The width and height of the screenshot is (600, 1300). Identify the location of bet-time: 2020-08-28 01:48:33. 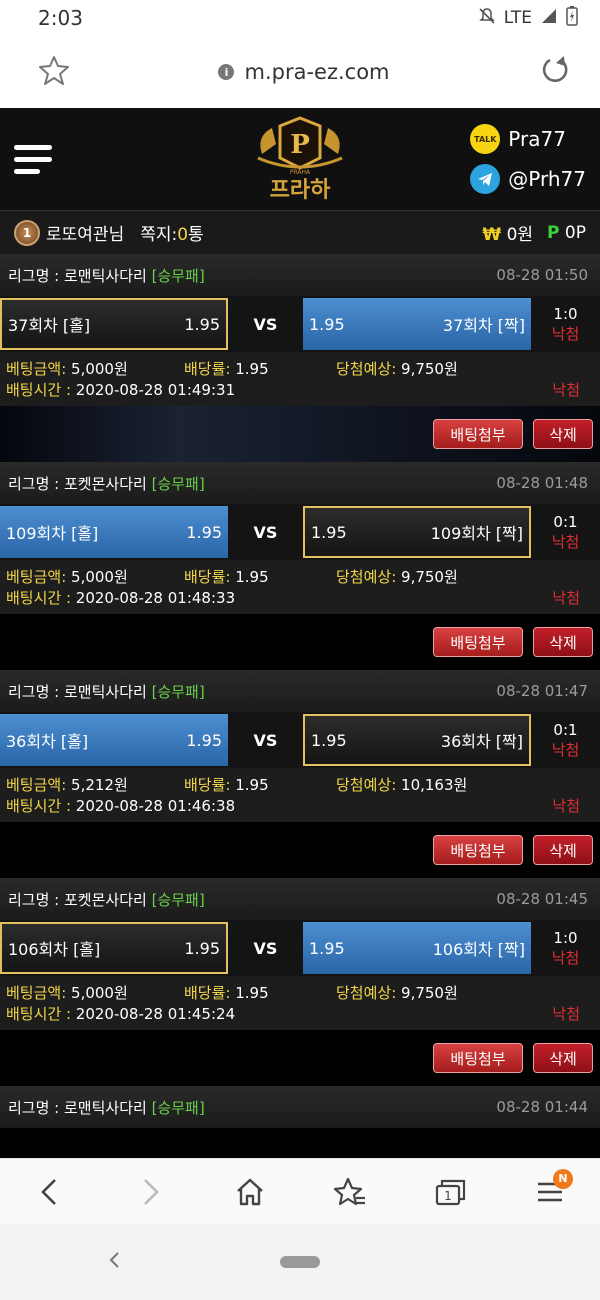
(155, 598).